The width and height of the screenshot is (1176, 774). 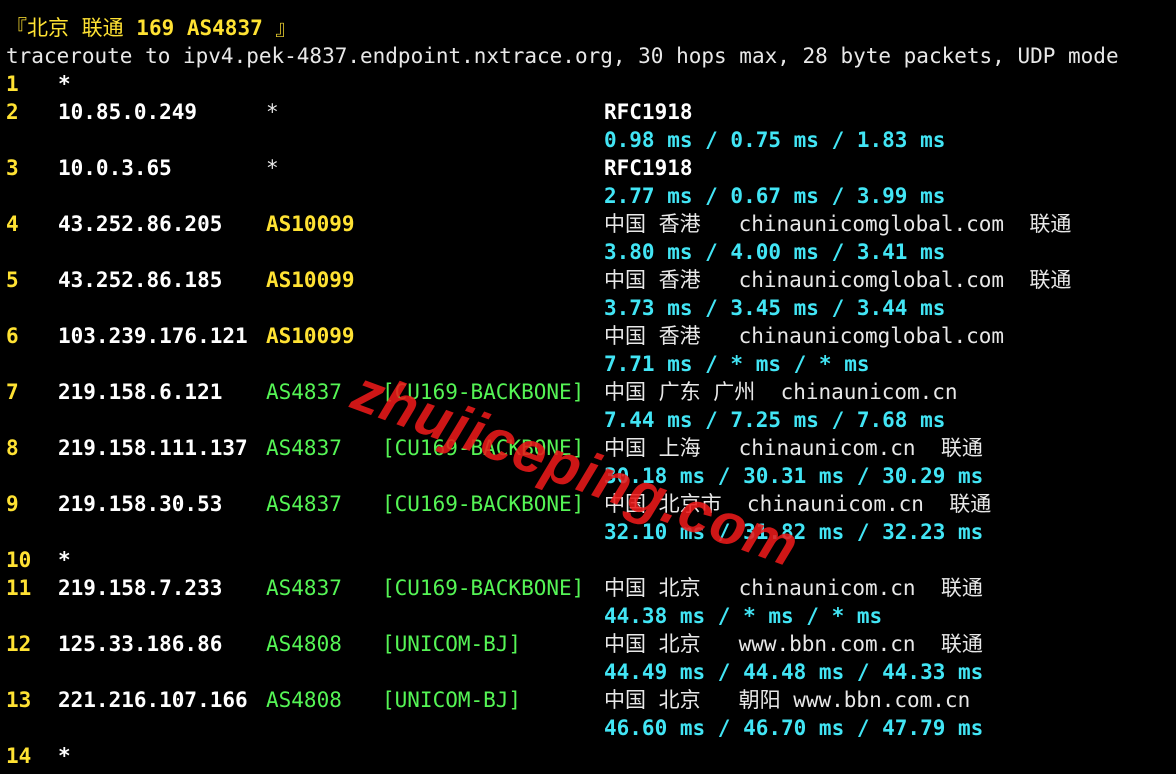 What do you see at coordinates (794, 728) in the screenshot?
I see `hop-rtt: 46.60 ms / 46.70 ms / 47.79 ms` at bounding box center [794, 728].